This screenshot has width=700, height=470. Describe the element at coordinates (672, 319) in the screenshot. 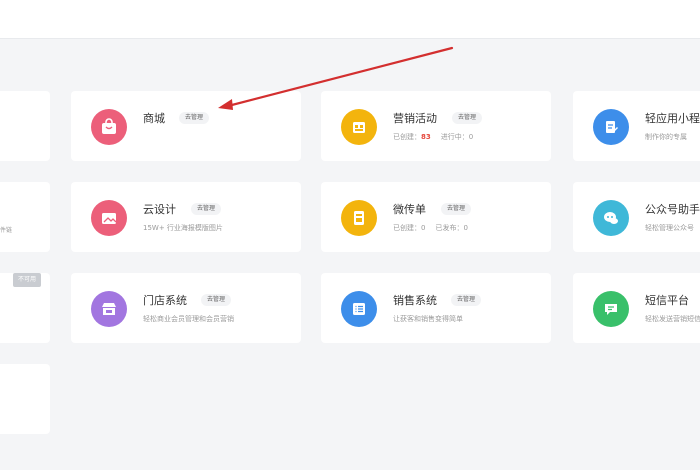

I see `card-desc: 轻松发送营销短信` at that location.